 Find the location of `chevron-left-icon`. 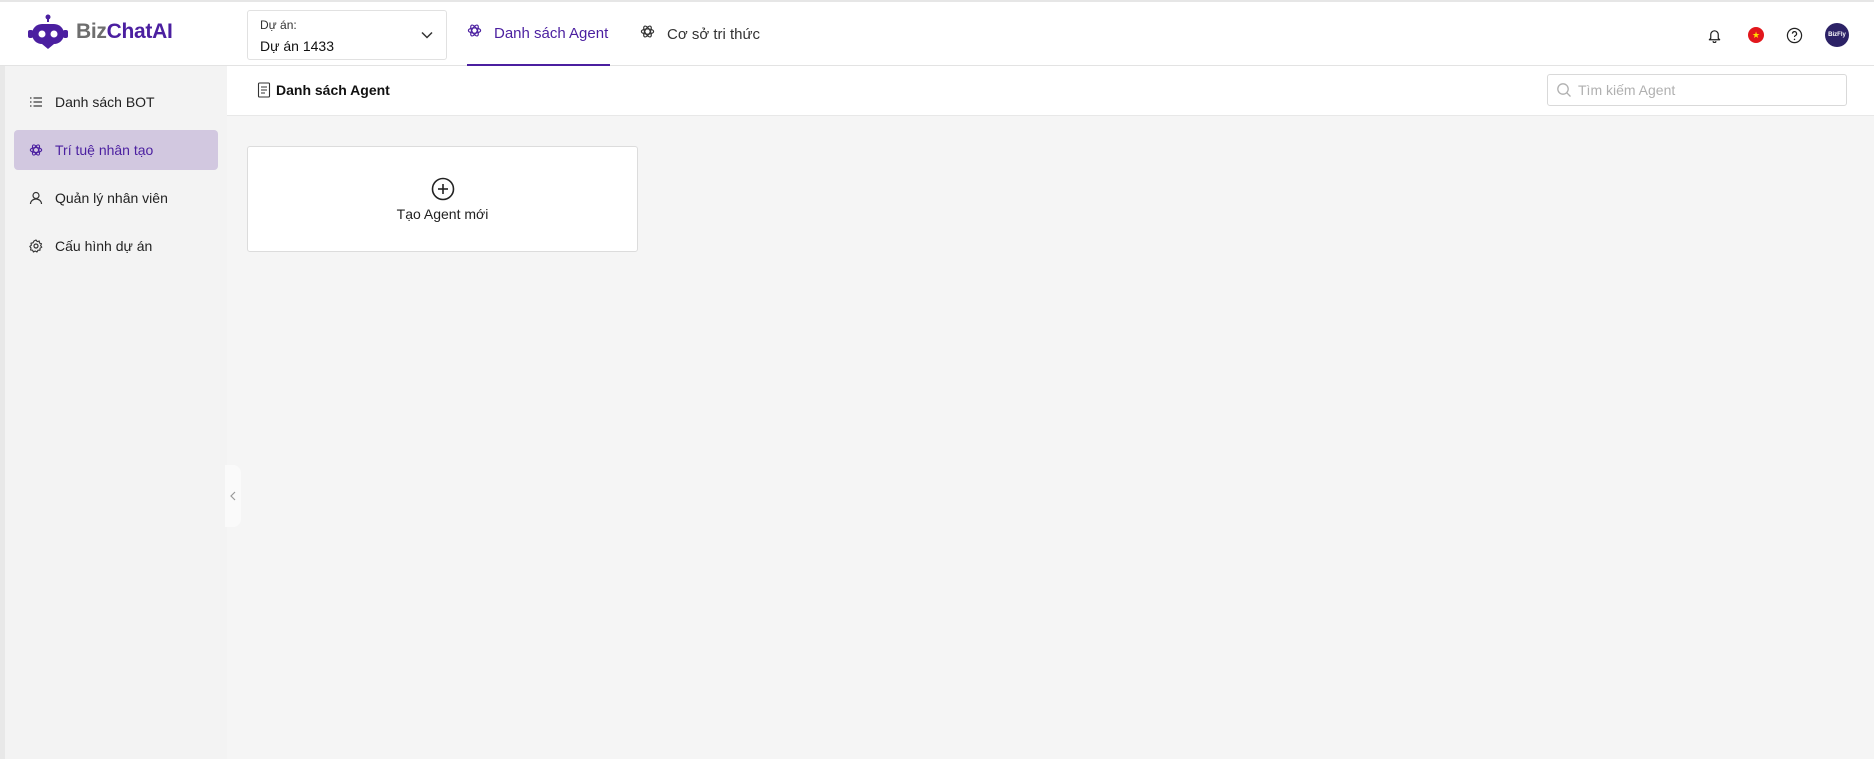

chevron-left-icon is located at coordinates (233, 496).